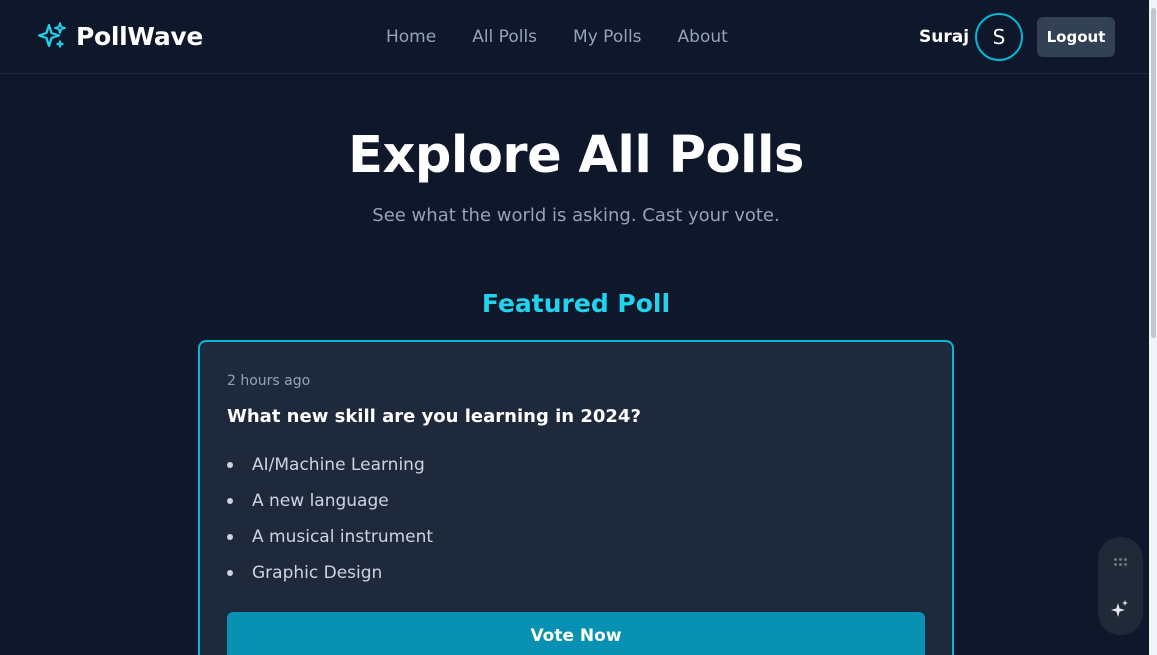  I want to click on brand-logo: PollWave, so click(120, 36).